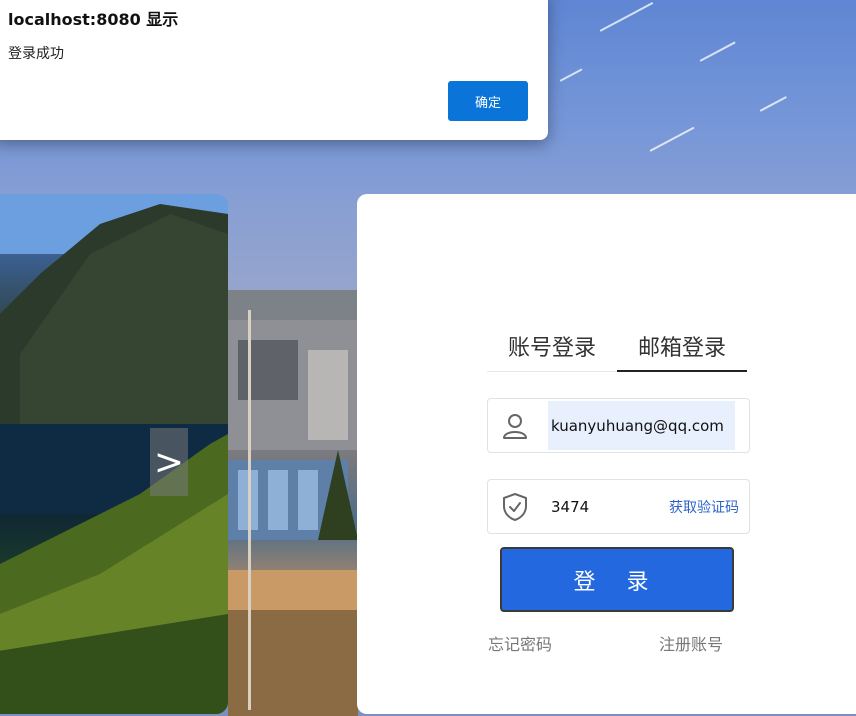 Image resolution: width=856 pixels, height=716 pixels. What do you see at coordinates (36, 54) in the screenshot?
I see `dialog-message: 登录成功` at bounding box center [36, 54].